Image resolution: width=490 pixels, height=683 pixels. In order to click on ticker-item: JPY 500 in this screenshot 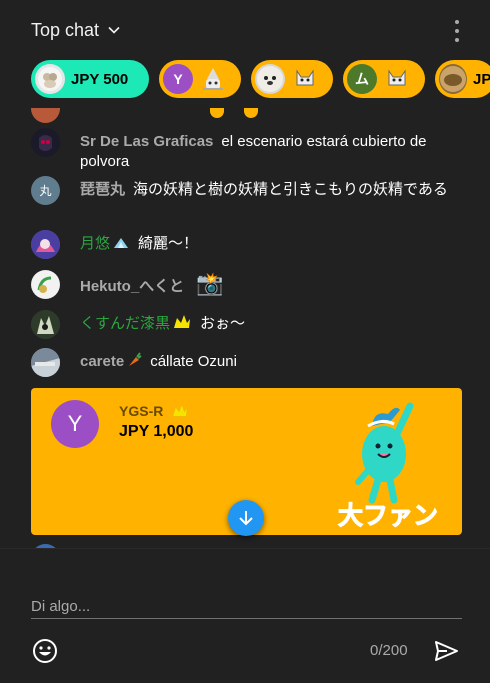, I will do `click(90, 79)`.